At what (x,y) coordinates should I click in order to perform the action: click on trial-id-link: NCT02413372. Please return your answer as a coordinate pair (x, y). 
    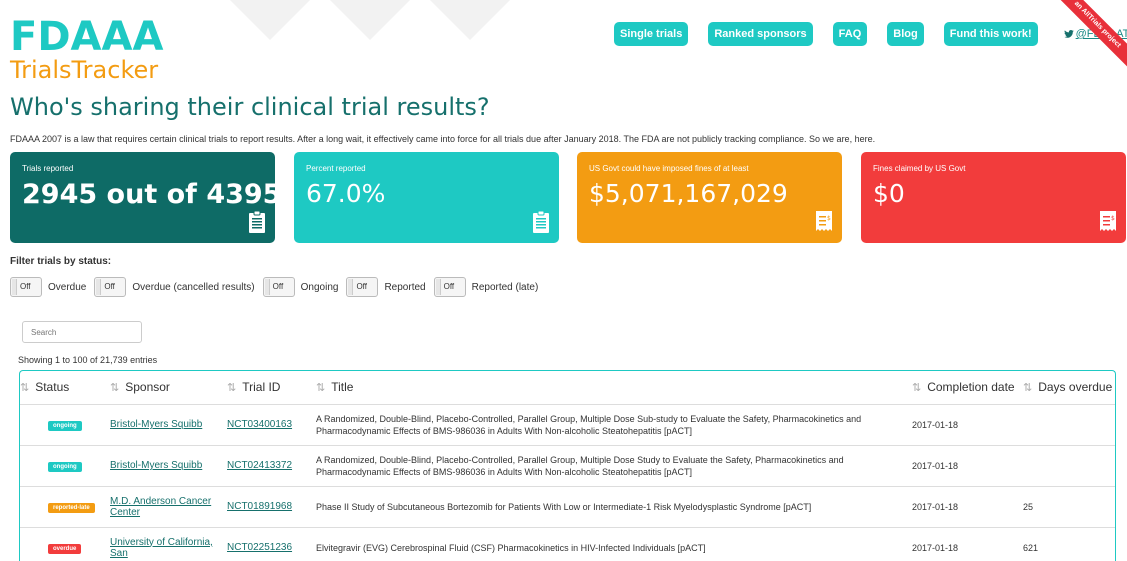
    Looking at the image, I should click on (271, 466).